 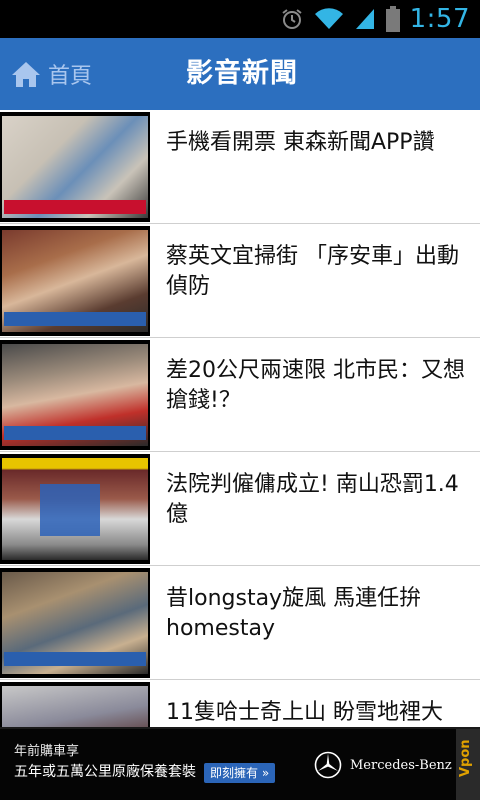 I want to click on alarm-icon, so click(x=292, y=19).